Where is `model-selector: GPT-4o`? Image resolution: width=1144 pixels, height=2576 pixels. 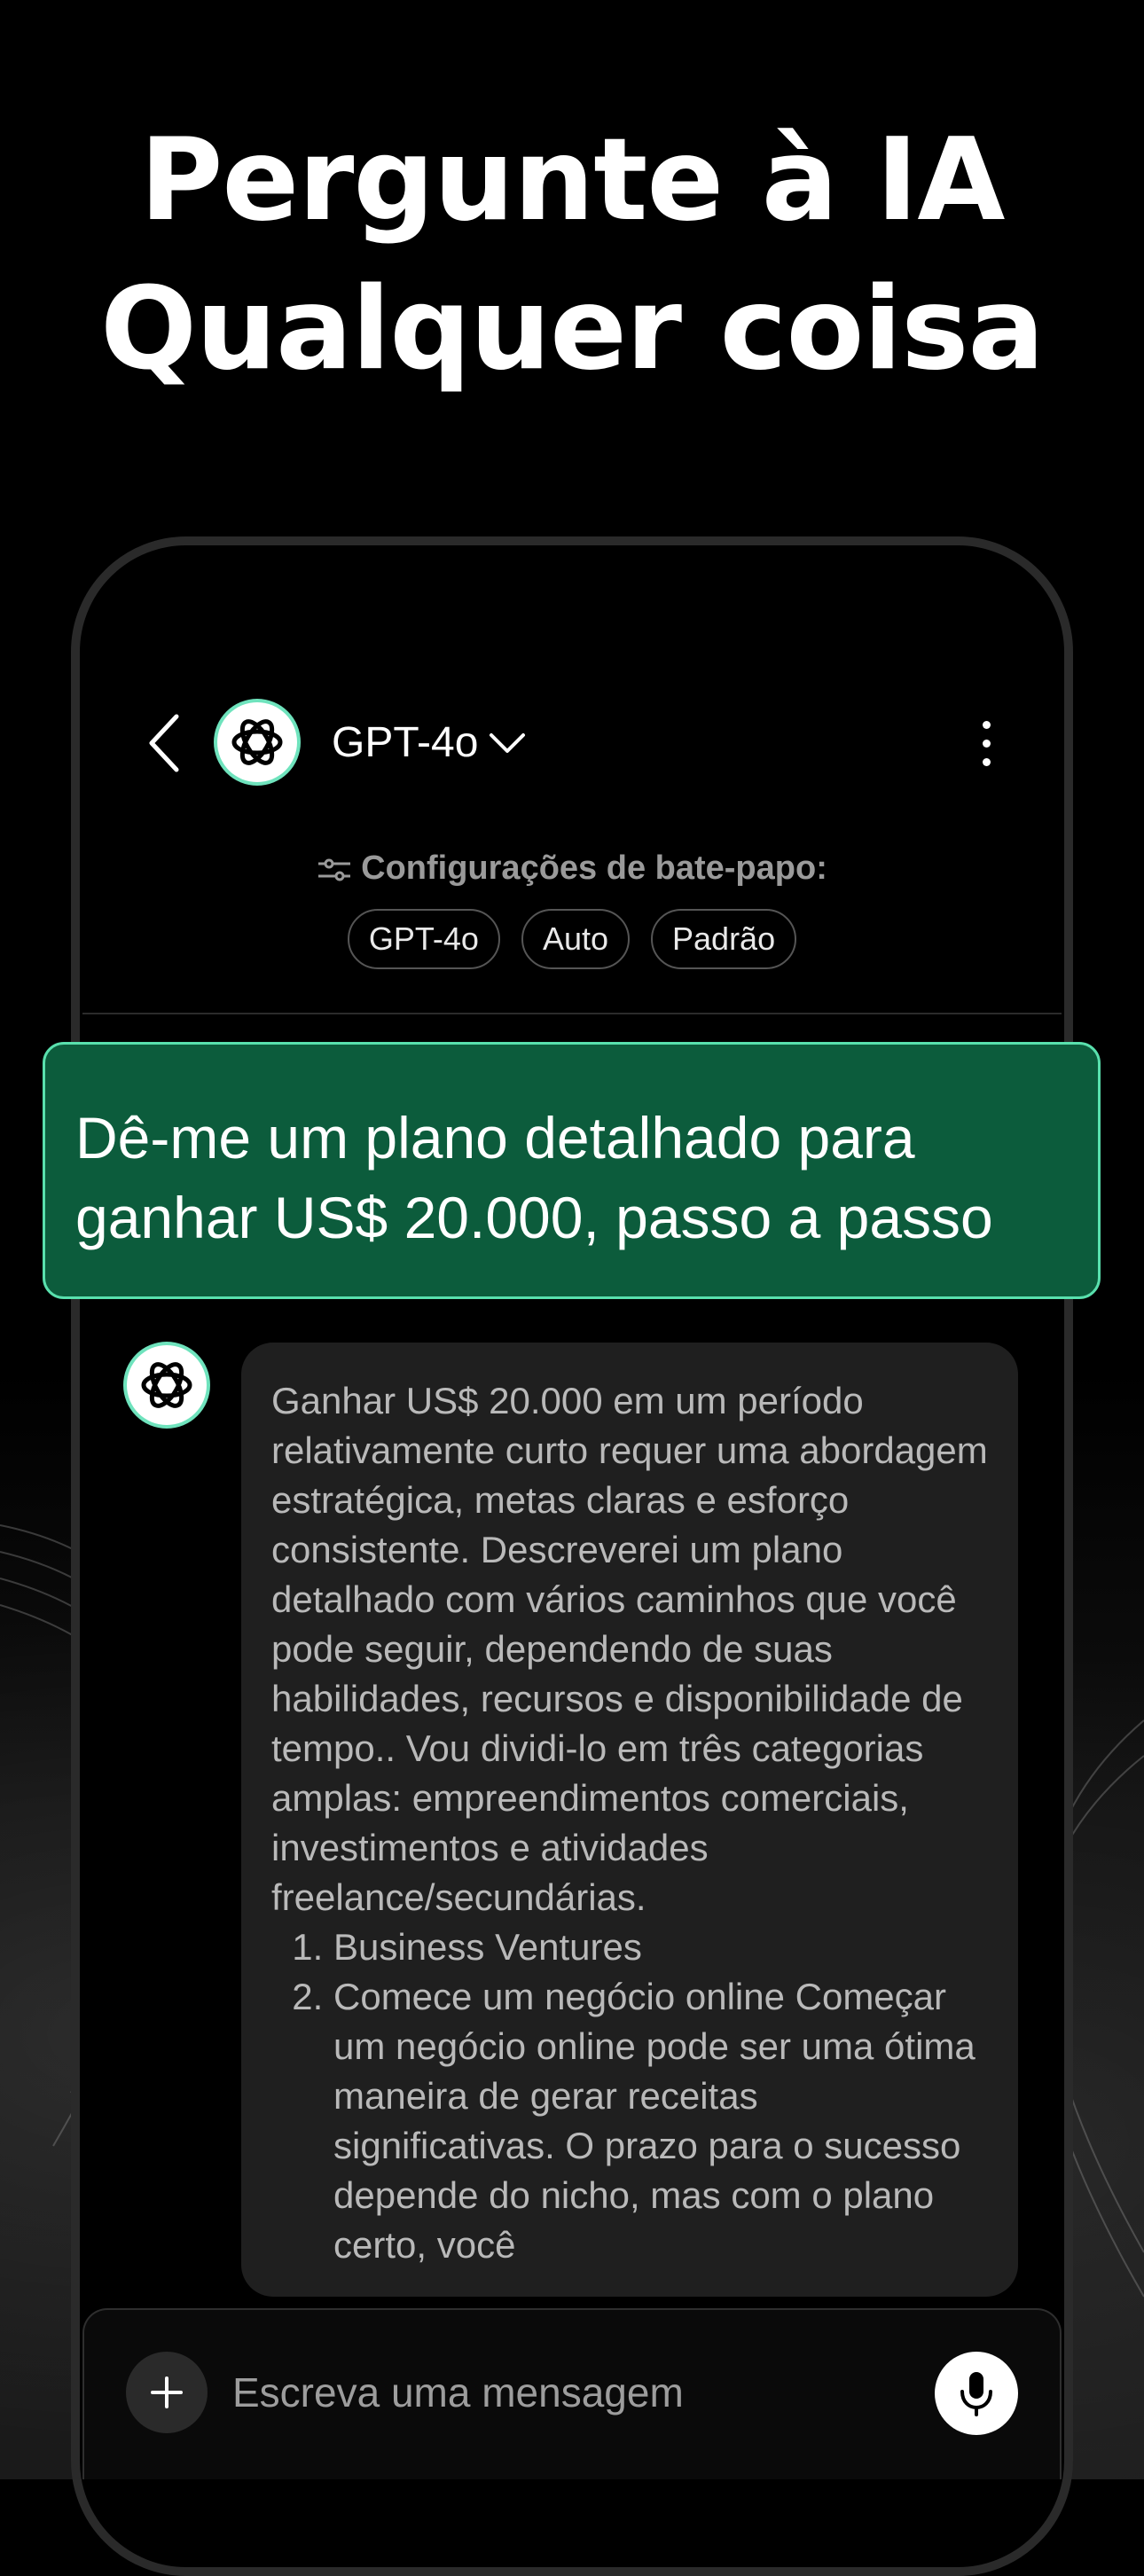 model-selector: GPT-4o is located at coordinates (429, 743).